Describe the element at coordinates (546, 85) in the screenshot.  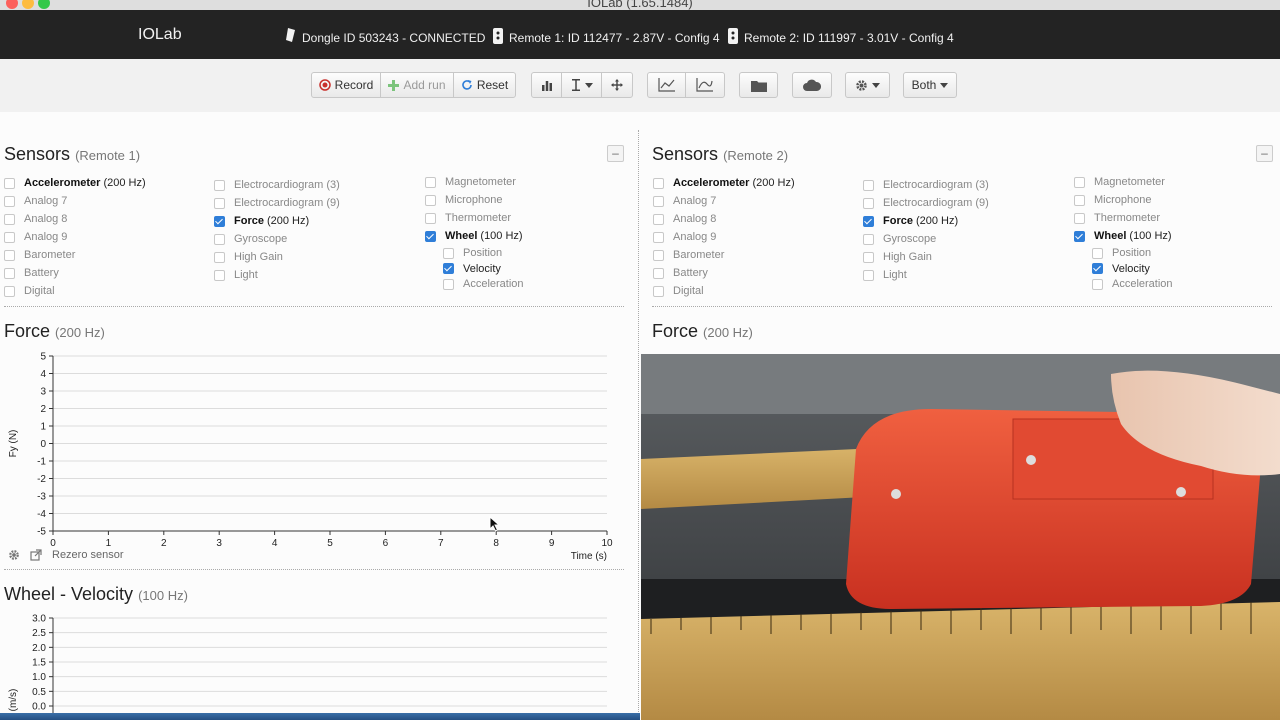
I see `stats-button` at that location.